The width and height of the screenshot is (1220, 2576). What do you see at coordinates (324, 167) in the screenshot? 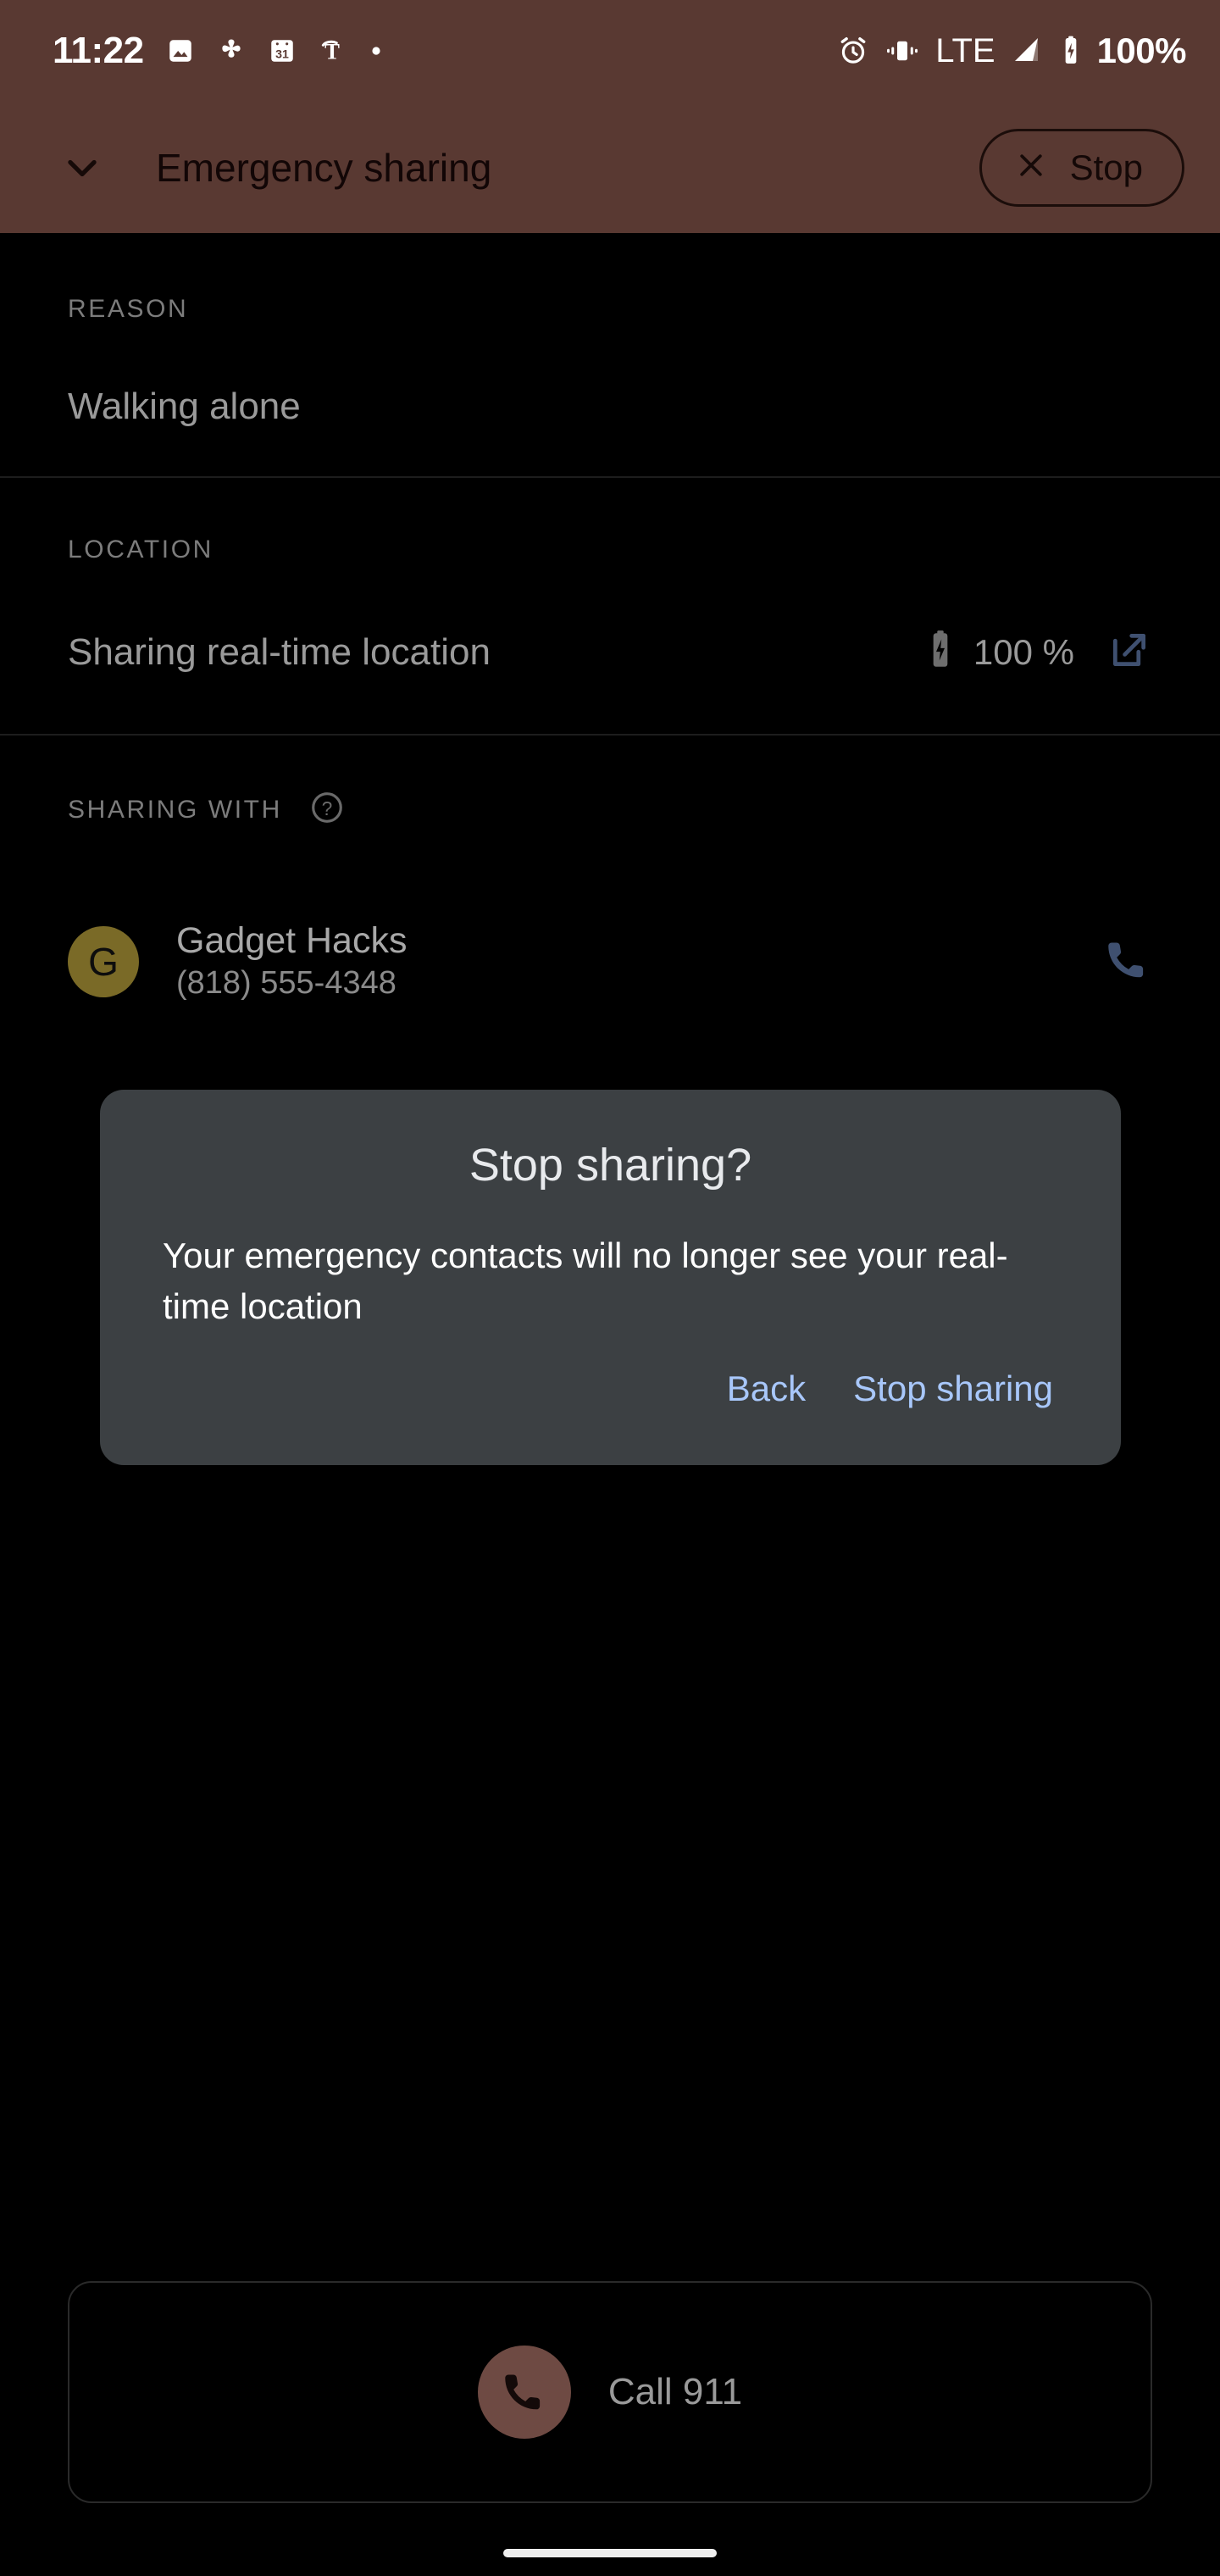
I see `page-title: Emergency sharing` at bounding box center [324, 167].